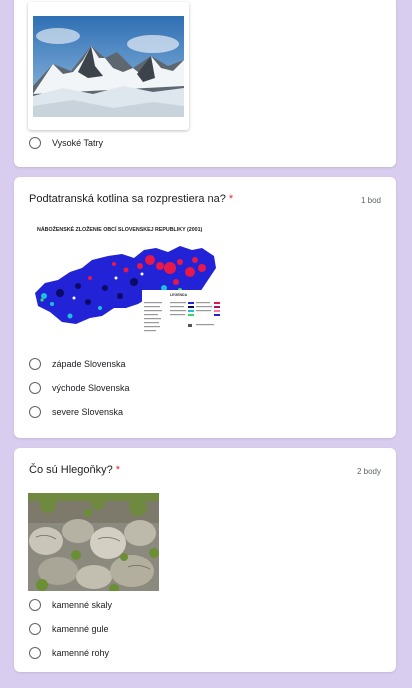 The image size is (412, 688). I want to click on legend-title: LEGENDA, so click(179, 295).